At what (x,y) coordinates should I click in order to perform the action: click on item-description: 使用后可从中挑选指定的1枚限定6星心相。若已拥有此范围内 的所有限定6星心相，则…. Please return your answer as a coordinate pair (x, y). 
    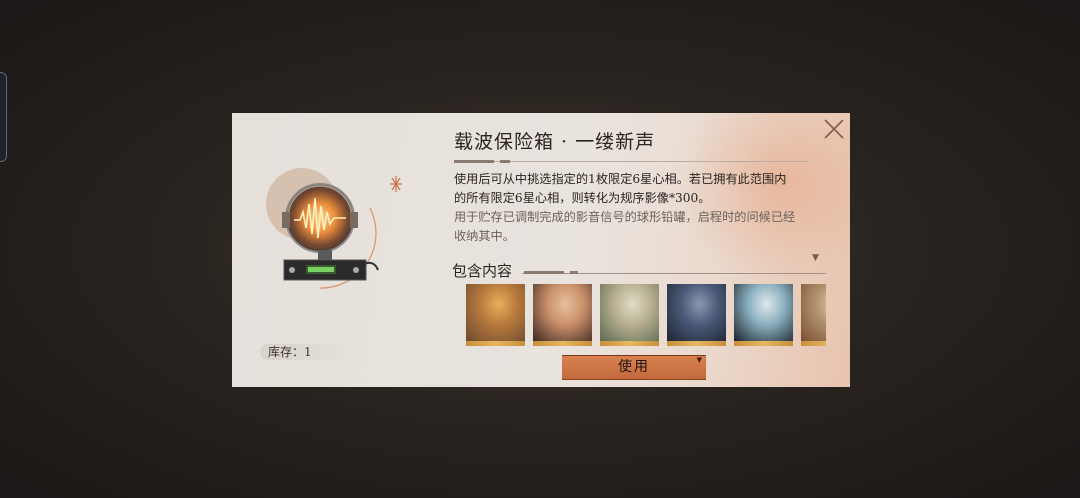
    Looking at the image, I should click on (644, 189).